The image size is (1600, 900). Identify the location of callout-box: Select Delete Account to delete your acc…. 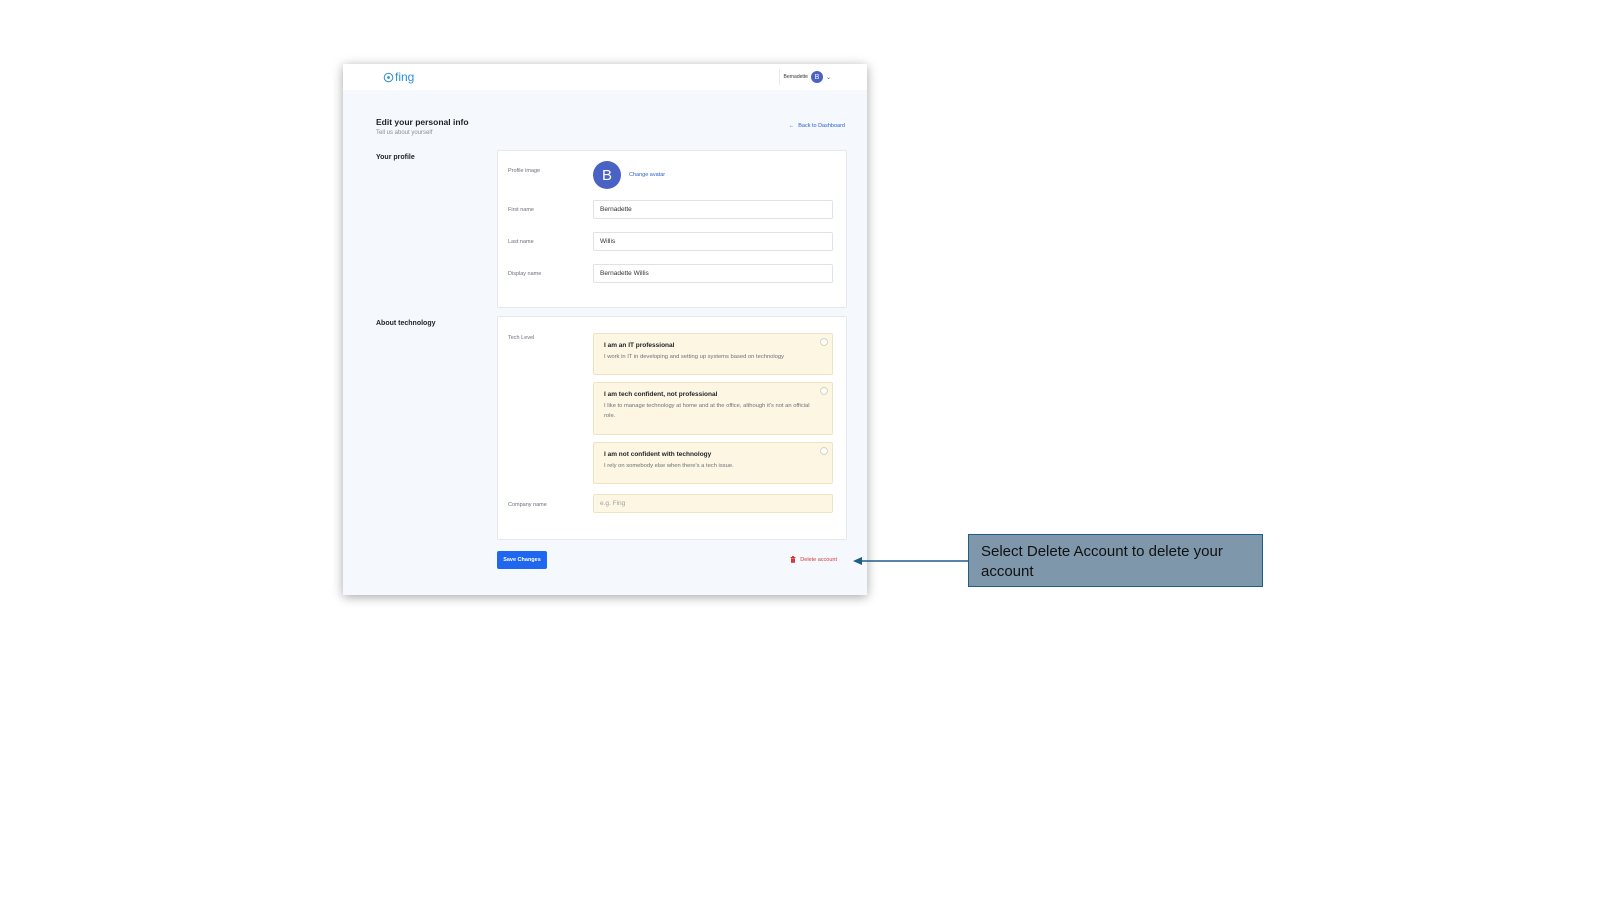
(1115, 560).